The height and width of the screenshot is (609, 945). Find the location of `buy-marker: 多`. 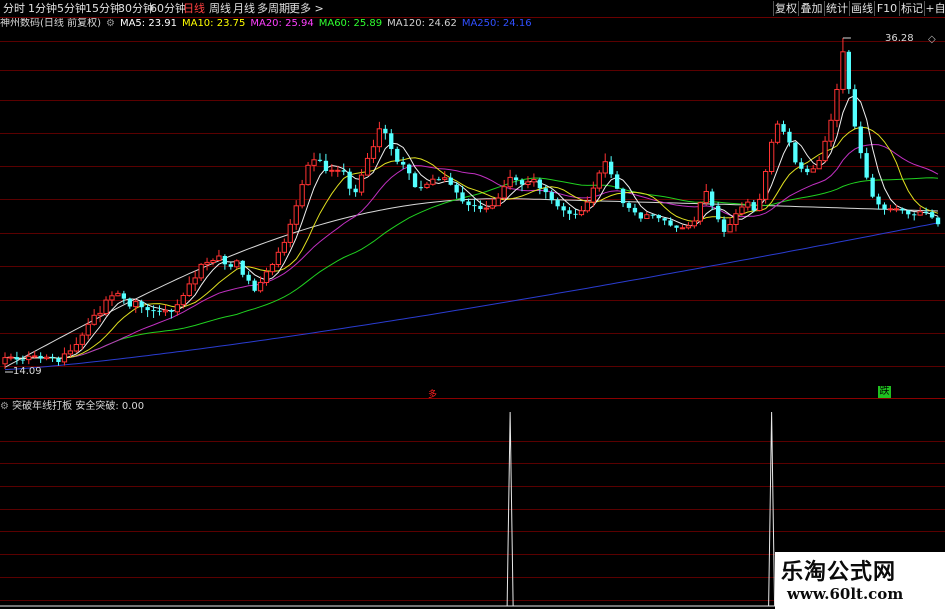

buy-marker: 多 is located at coordinates (433, 395).